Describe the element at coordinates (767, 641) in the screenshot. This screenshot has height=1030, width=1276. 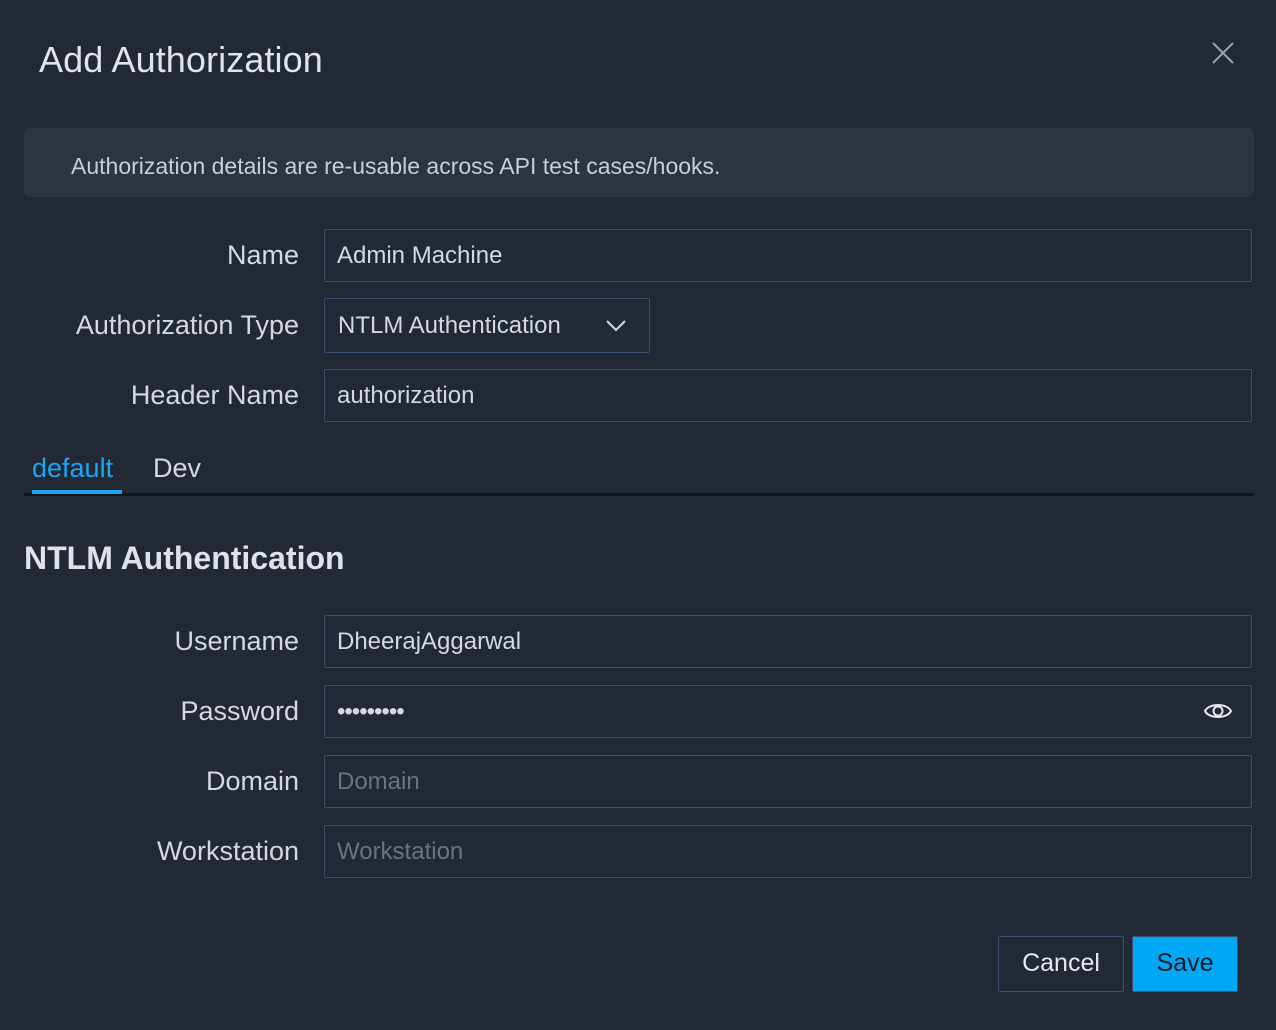
I see `username-input` at that location.